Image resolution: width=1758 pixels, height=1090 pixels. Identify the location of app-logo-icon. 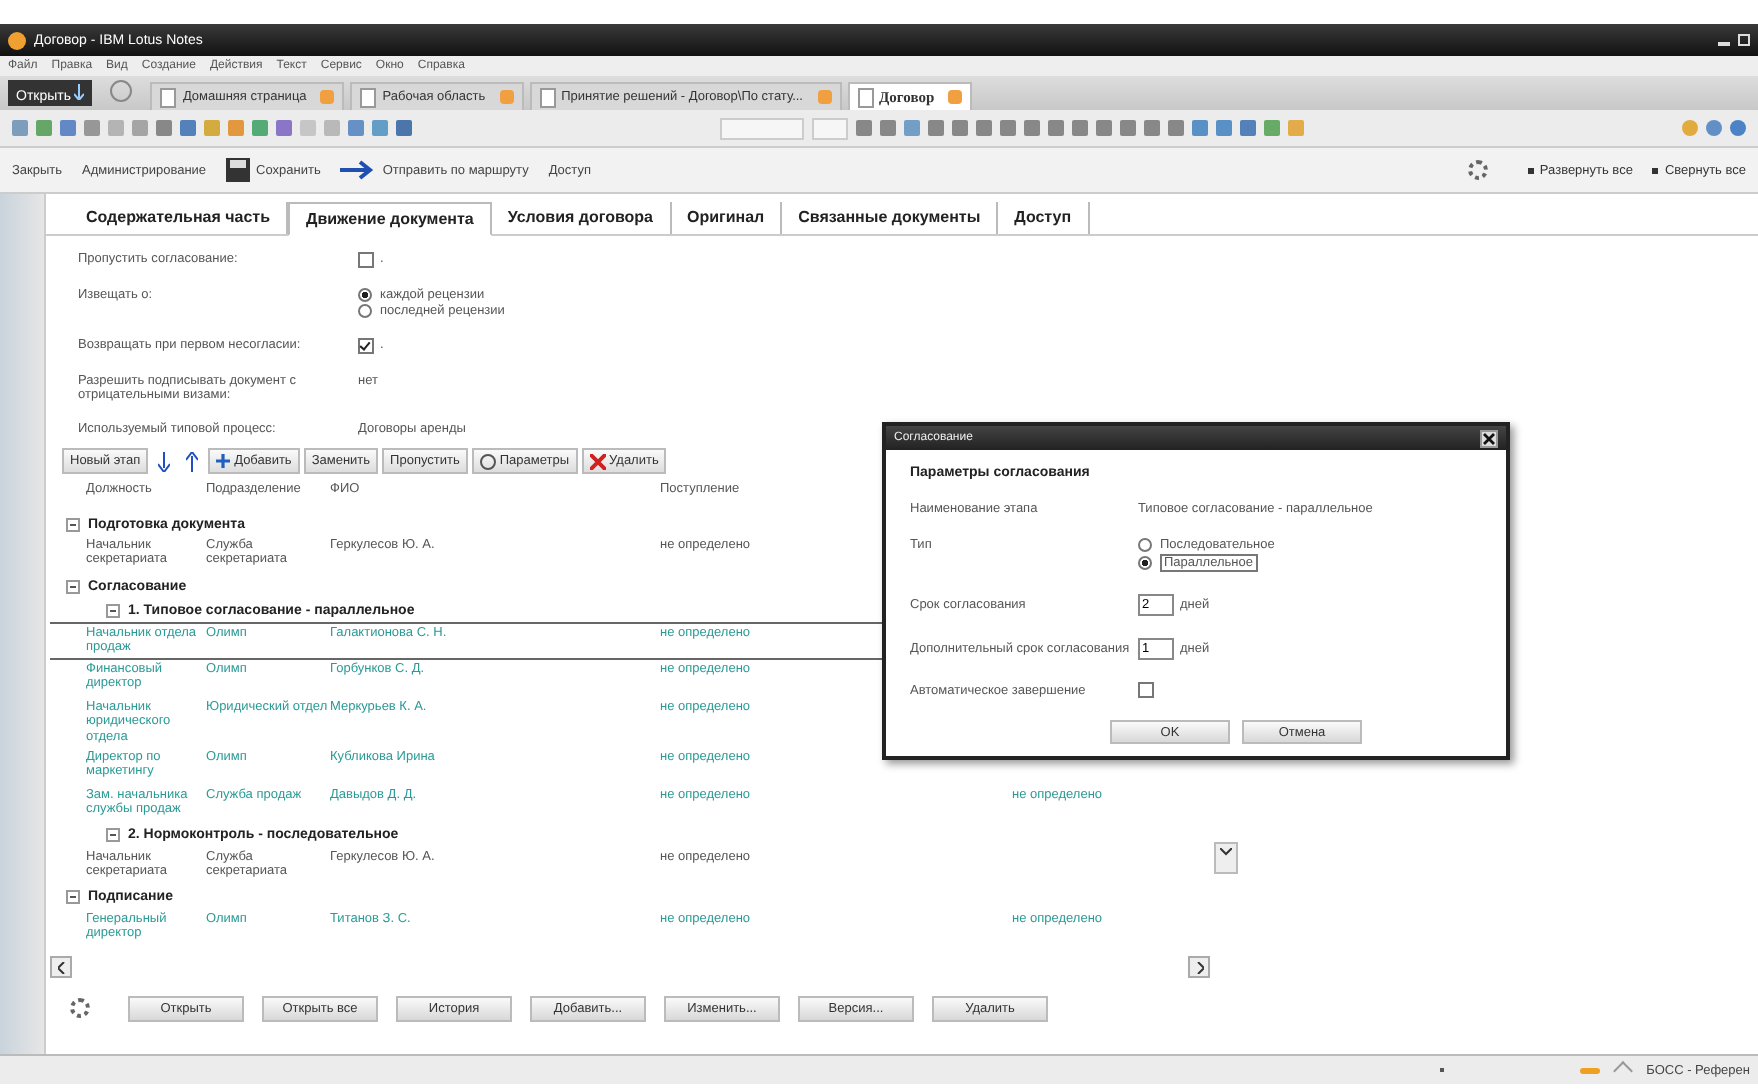
(17, 40).